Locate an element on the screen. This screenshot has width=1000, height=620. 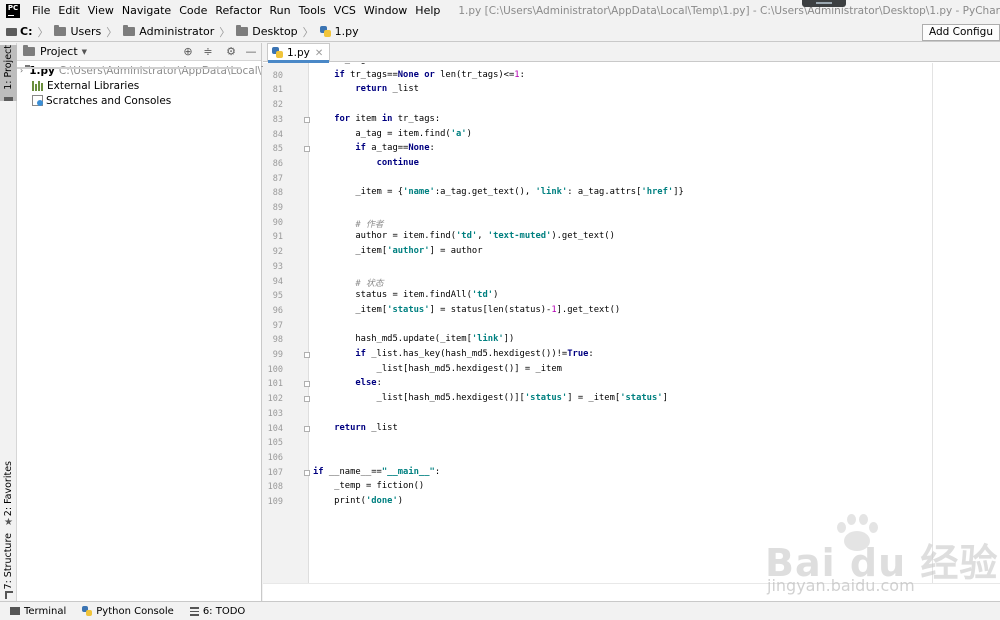
chevron-right-icon: 〉 is located at coordinates (225, 32).